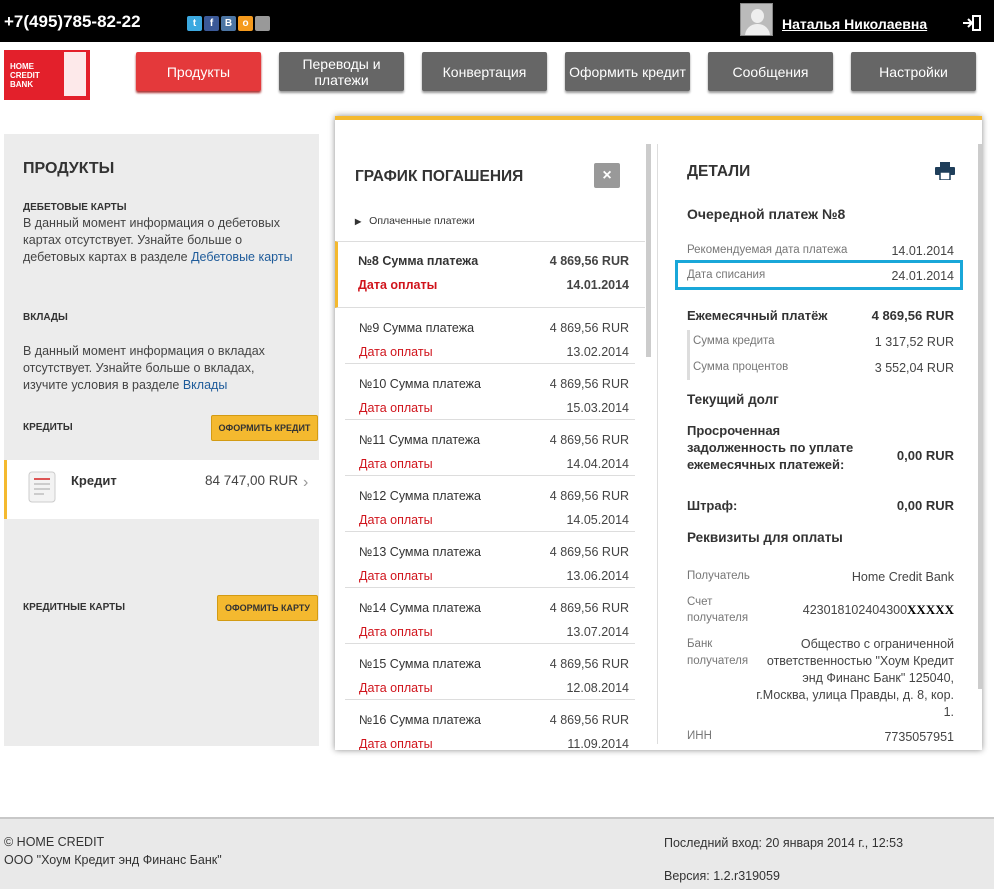 The height and width of the screenshot is (889, 994). I want to click on twitter-icon: t, so click(194, 23).